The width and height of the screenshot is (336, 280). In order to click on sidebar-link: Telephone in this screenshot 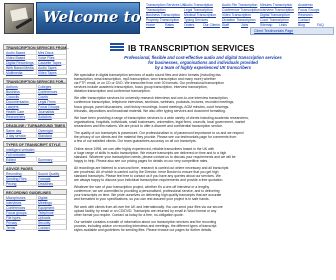, I will do `click(46, 213)`.